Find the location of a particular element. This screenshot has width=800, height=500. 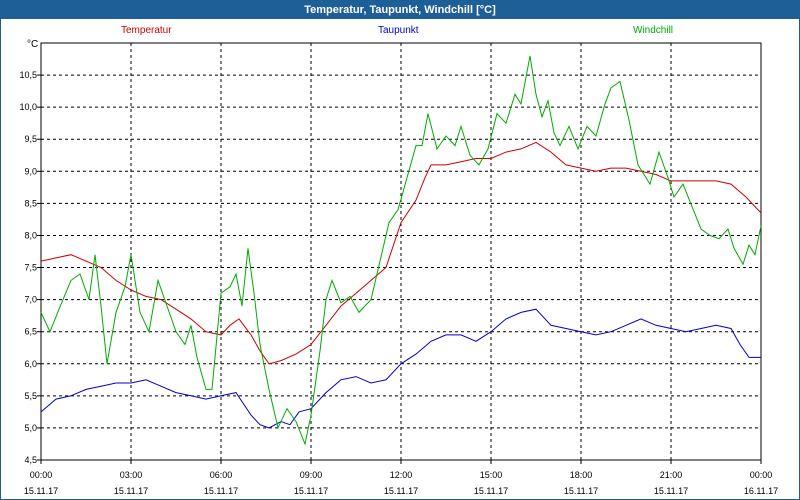

x-tick-time: 12:00 is located at coordinates (401, 475).